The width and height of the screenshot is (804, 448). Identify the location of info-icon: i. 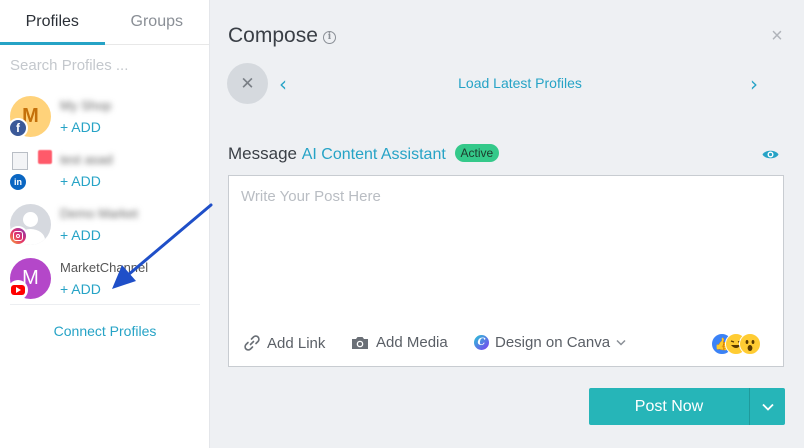
(329, 37).